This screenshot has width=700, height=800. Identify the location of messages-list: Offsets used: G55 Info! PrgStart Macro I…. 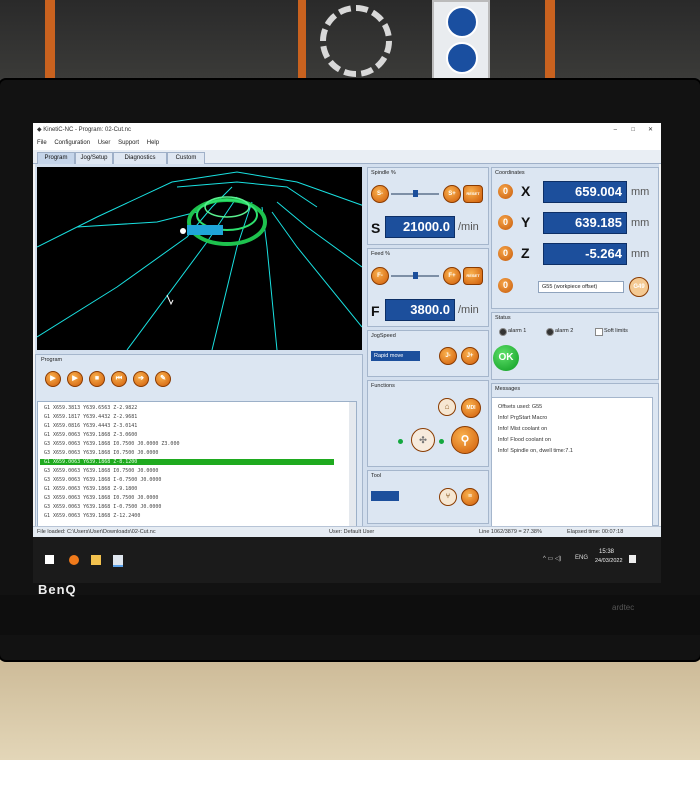
(572, 462).